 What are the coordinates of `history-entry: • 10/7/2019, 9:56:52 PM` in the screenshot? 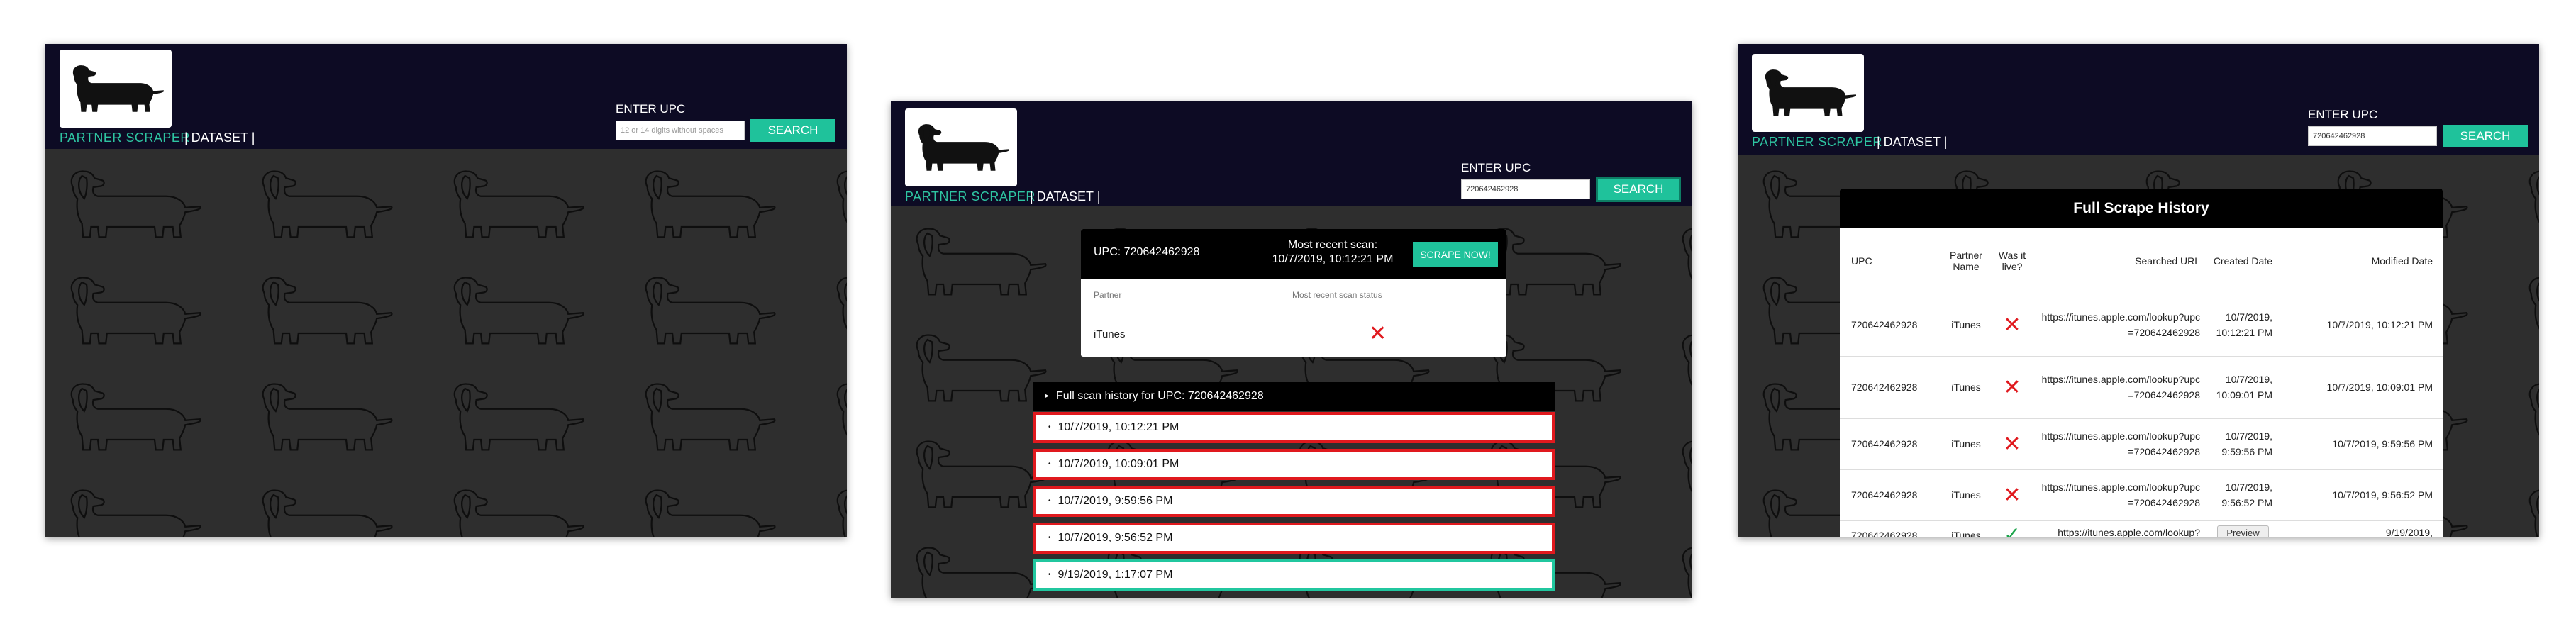 It's located at (1294, 538).